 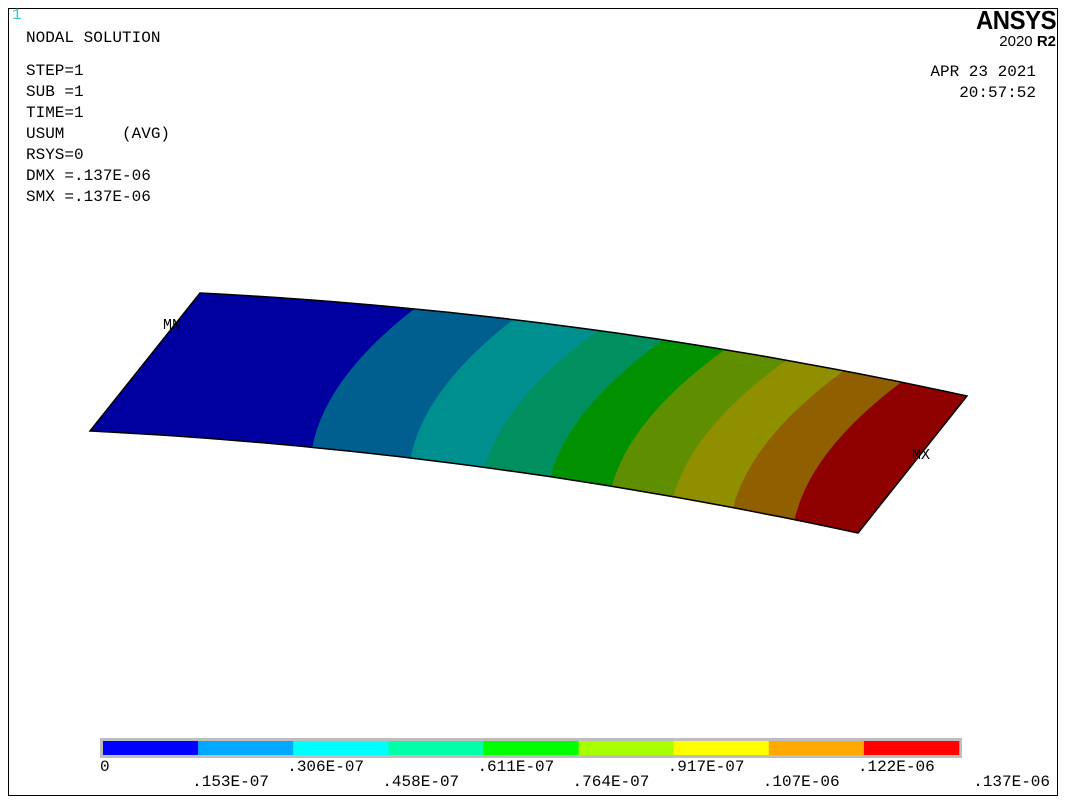 I want to click on legend-tick-1: .153E-07, so click(x=230, y=782).